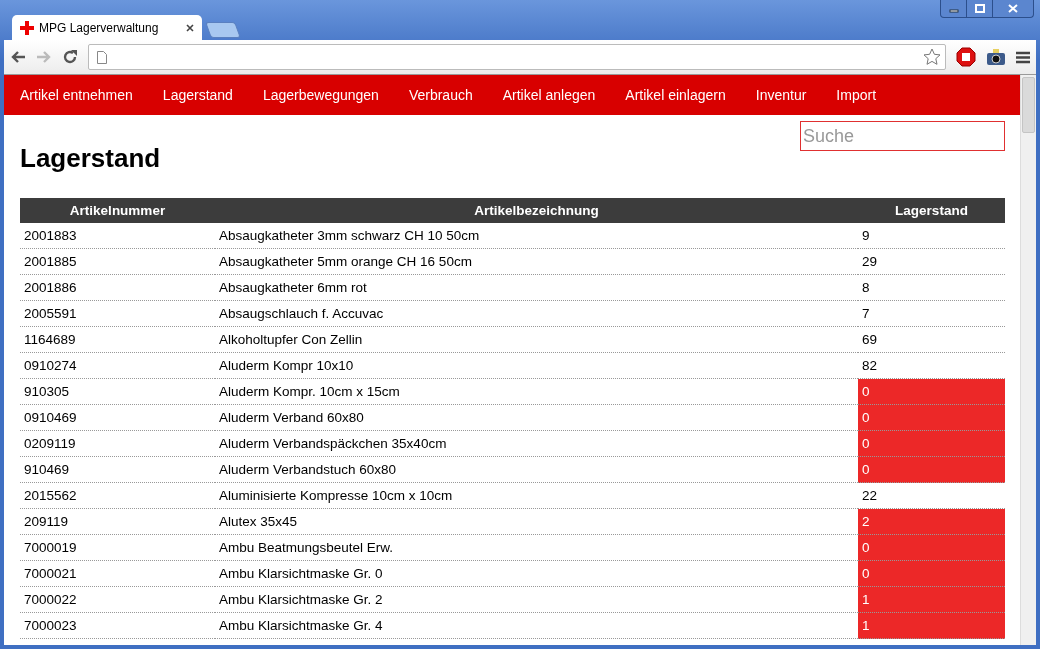 This screenshot has width=1040, height=649. What do you see at coordinates (931, 365) in the screenshot?
I see `stock-cell: 82` at bounding box center [931, 365].